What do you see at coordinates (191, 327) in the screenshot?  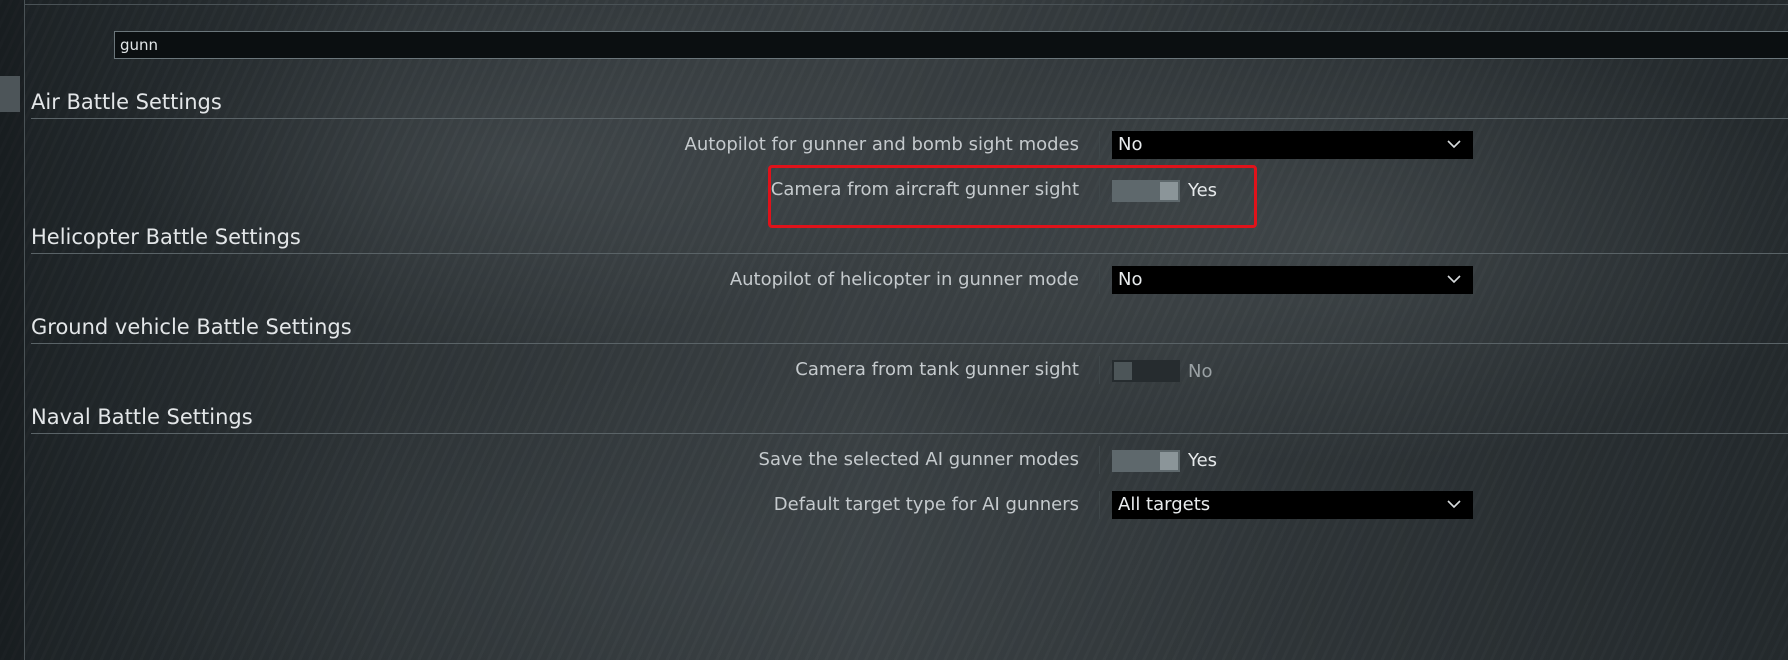 I see `section-title-ground: Ground vehicle Battle Settings` at bounding box center [191, 327].